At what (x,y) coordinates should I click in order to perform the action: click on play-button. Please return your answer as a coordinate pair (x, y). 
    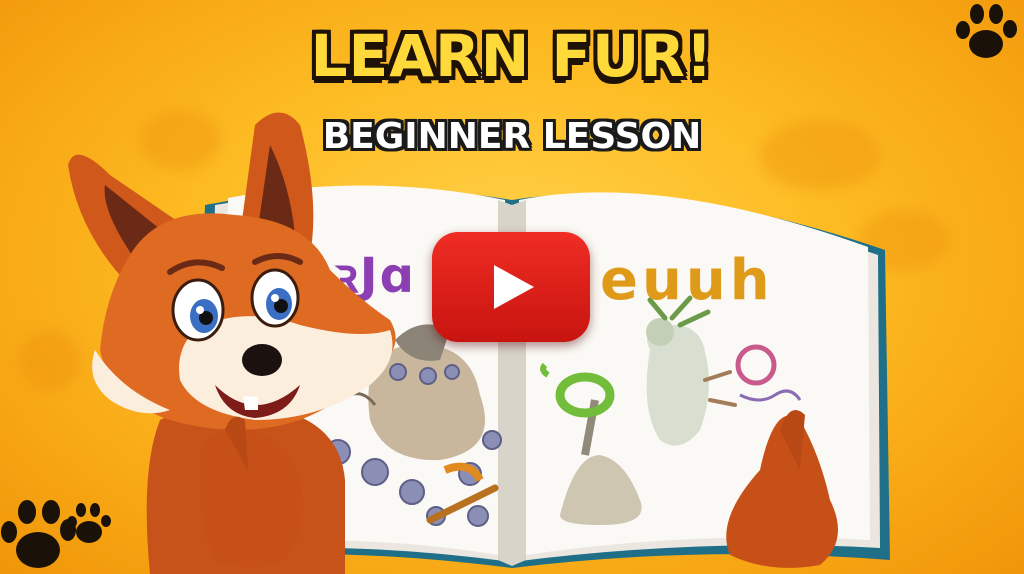
    Looking at the image, I should click on (511, 287).